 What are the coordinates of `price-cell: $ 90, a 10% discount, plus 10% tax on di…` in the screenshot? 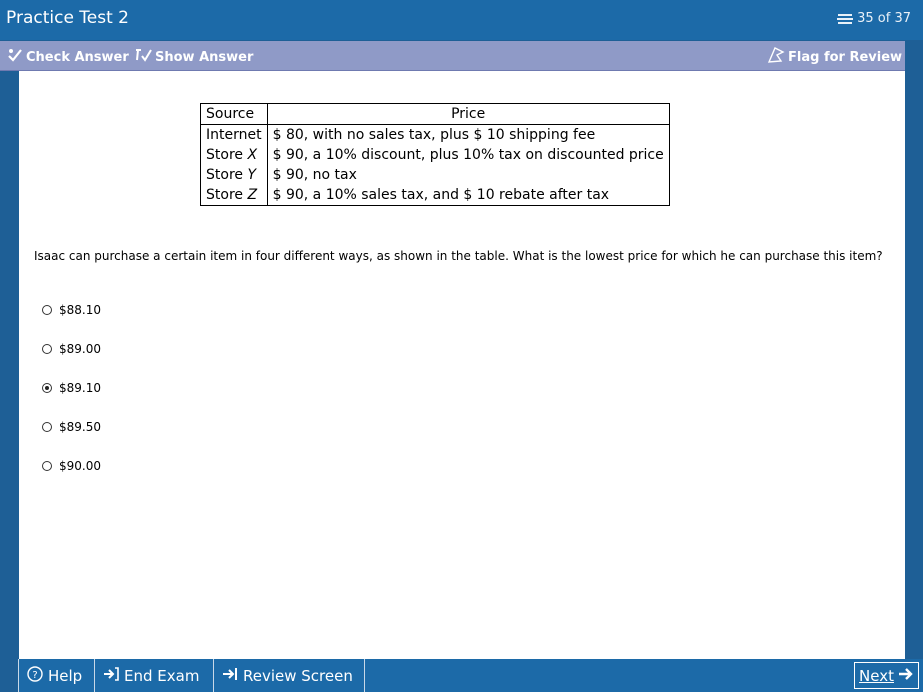 It's located at (468, 155).